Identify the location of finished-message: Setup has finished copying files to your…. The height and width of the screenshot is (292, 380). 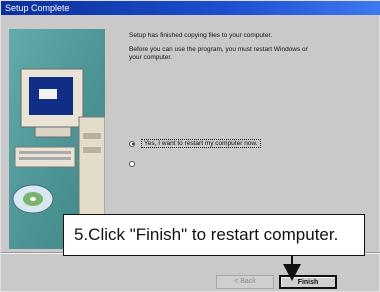
(201, 35).